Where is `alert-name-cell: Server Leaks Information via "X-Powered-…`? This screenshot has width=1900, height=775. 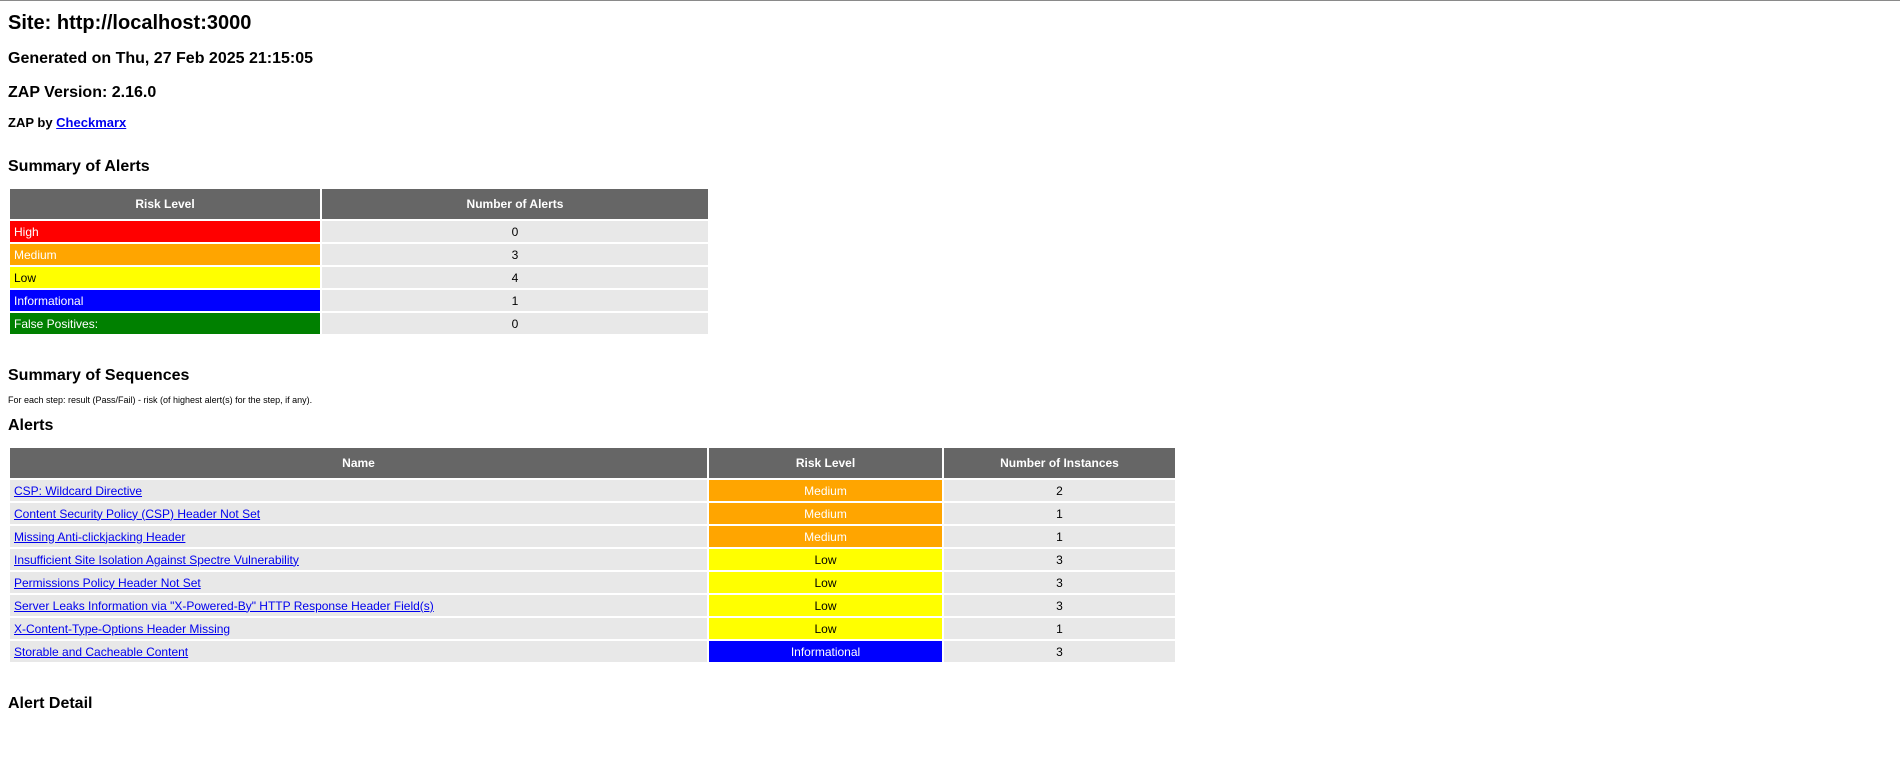
alert-name-cell: Server Leaks Information via "X-Powered-… is located at coordinates (358, 605).